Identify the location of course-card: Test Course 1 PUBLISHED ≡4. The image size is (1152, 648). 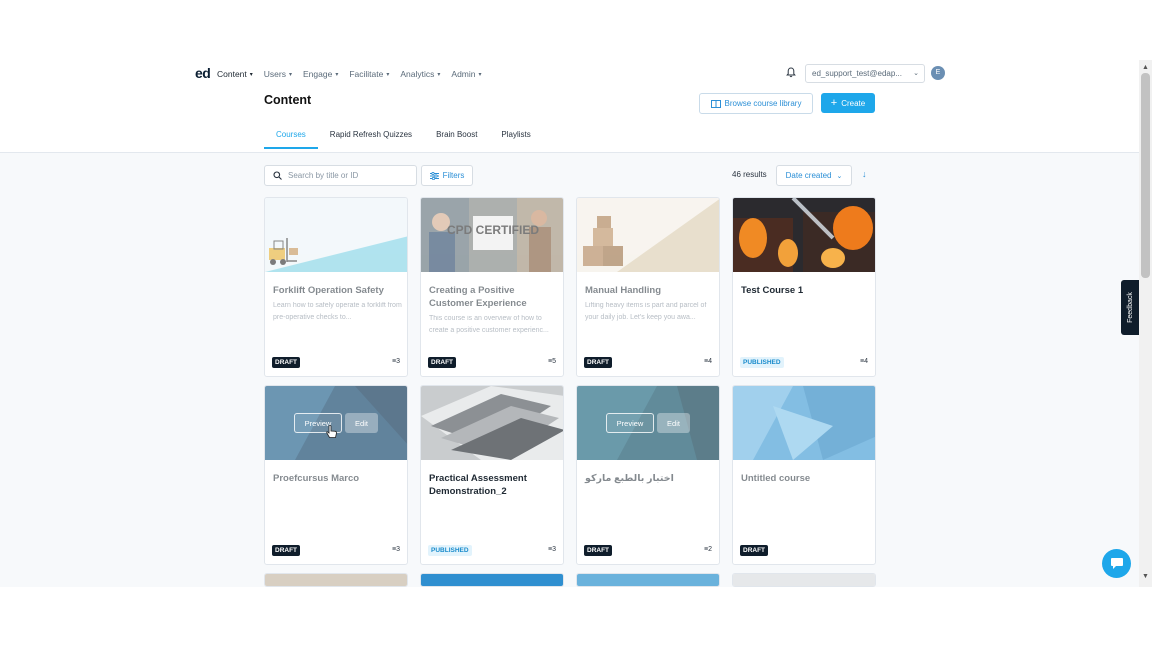
(804, 287).